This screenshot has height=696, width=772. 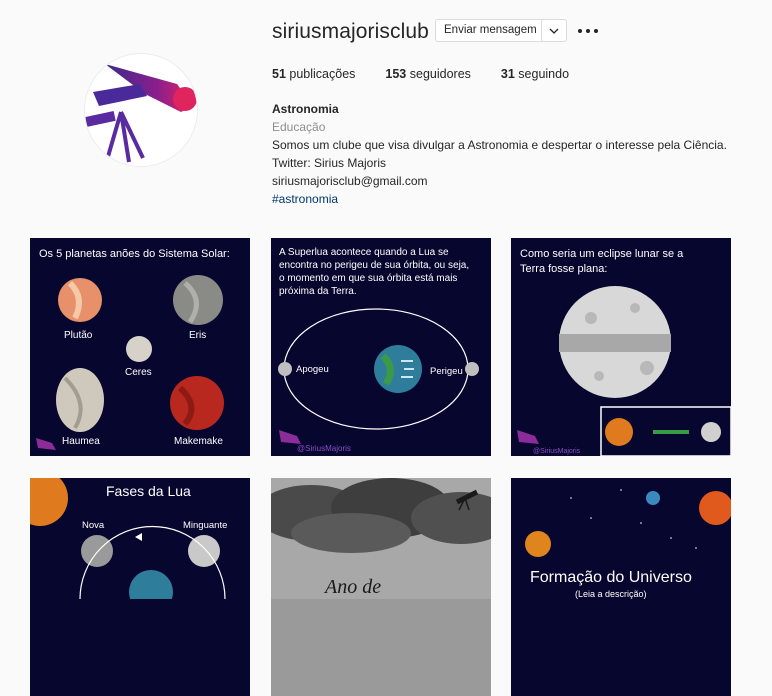 What do you see at coordinates (93, 525) in the screenshot?
I see `label-nova: Nova` at bounding box center [93, 525].